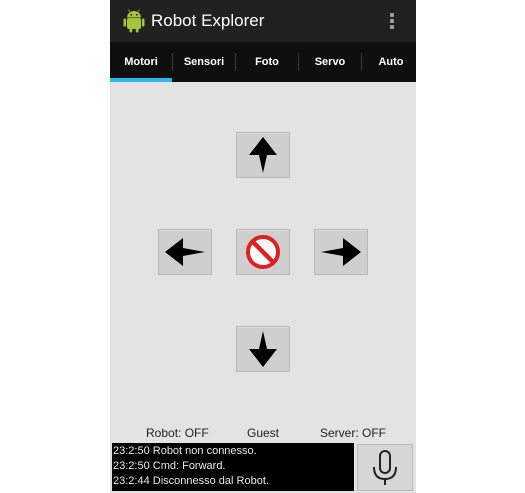 The width and height of the screenshot is (525, 493). I want to click on log-line: 23:2:44 Disconnesso dal Robot., so click(191, 481).